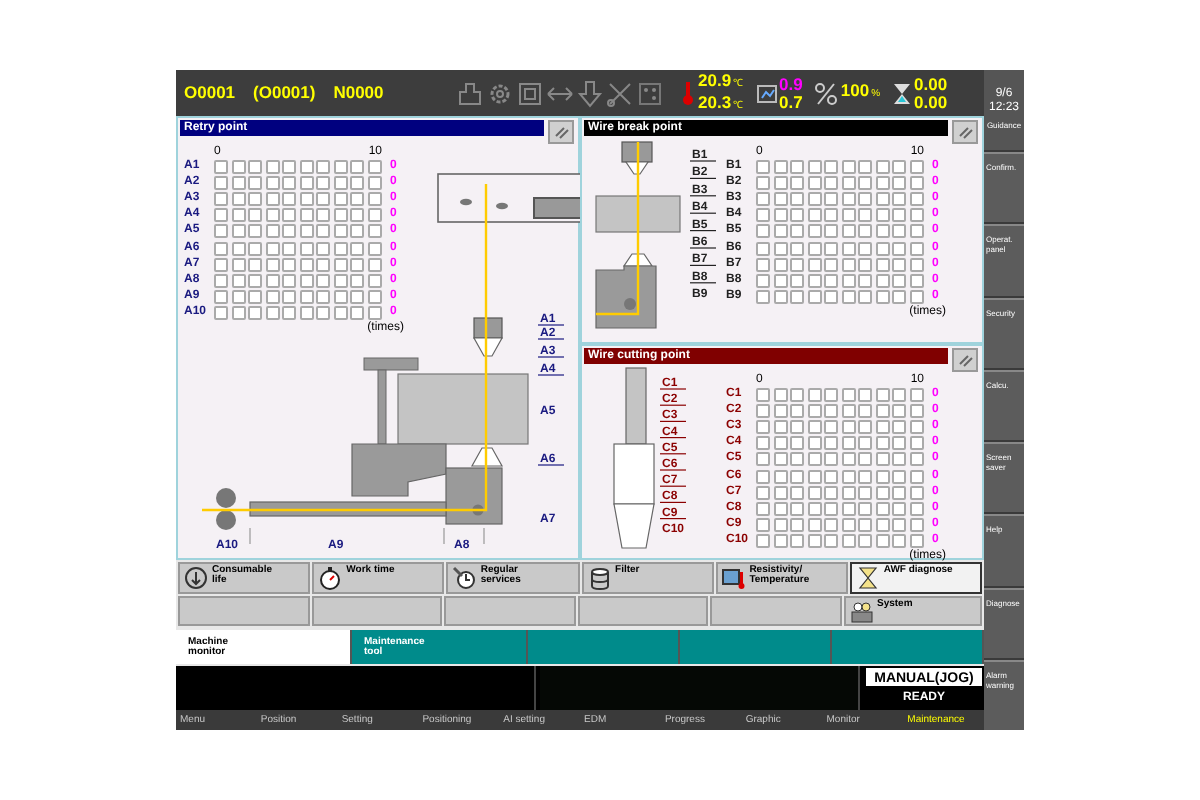 Image resolution: width=1200 pixels, height=800 pixels. What do you see at coordinates (196, 578) in the screenshot?
I see `download-circle-icon` at bounding box center [196, 578].